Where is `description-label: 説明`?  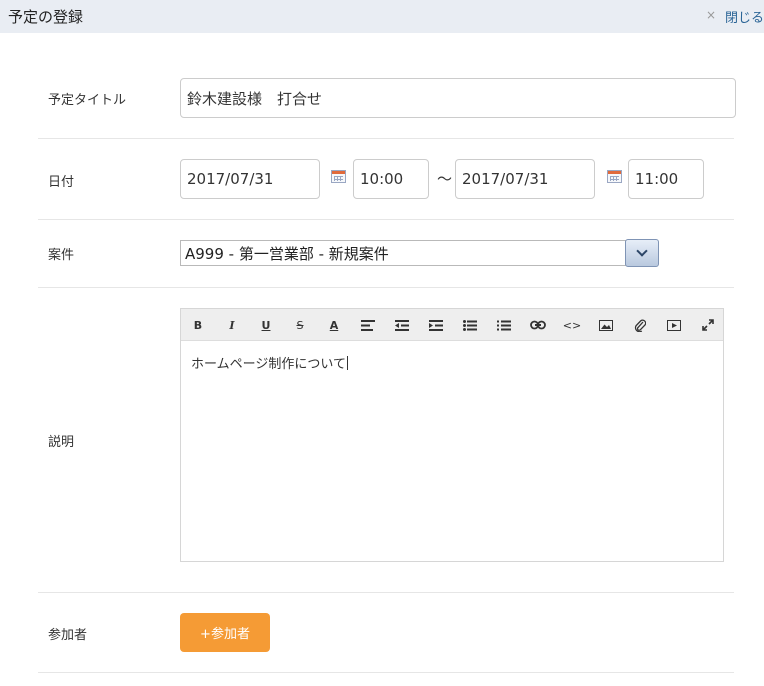
description-label: 説明 is located at coordinates (61, 442).